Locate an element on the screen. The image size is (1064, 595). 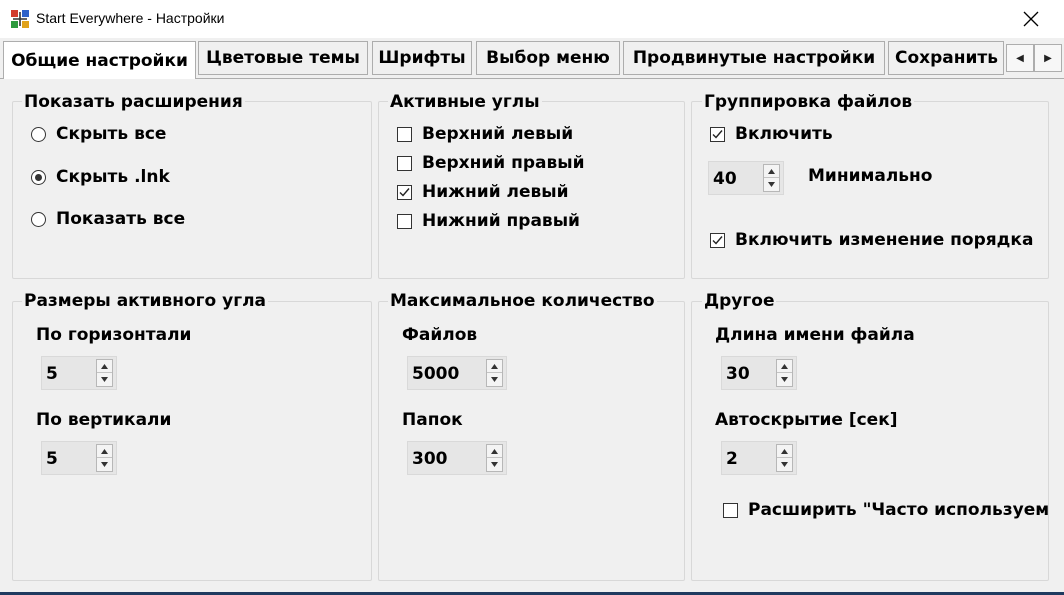
checkbox-top-right-label: Верхний правый is located at coordinates (503, 163).